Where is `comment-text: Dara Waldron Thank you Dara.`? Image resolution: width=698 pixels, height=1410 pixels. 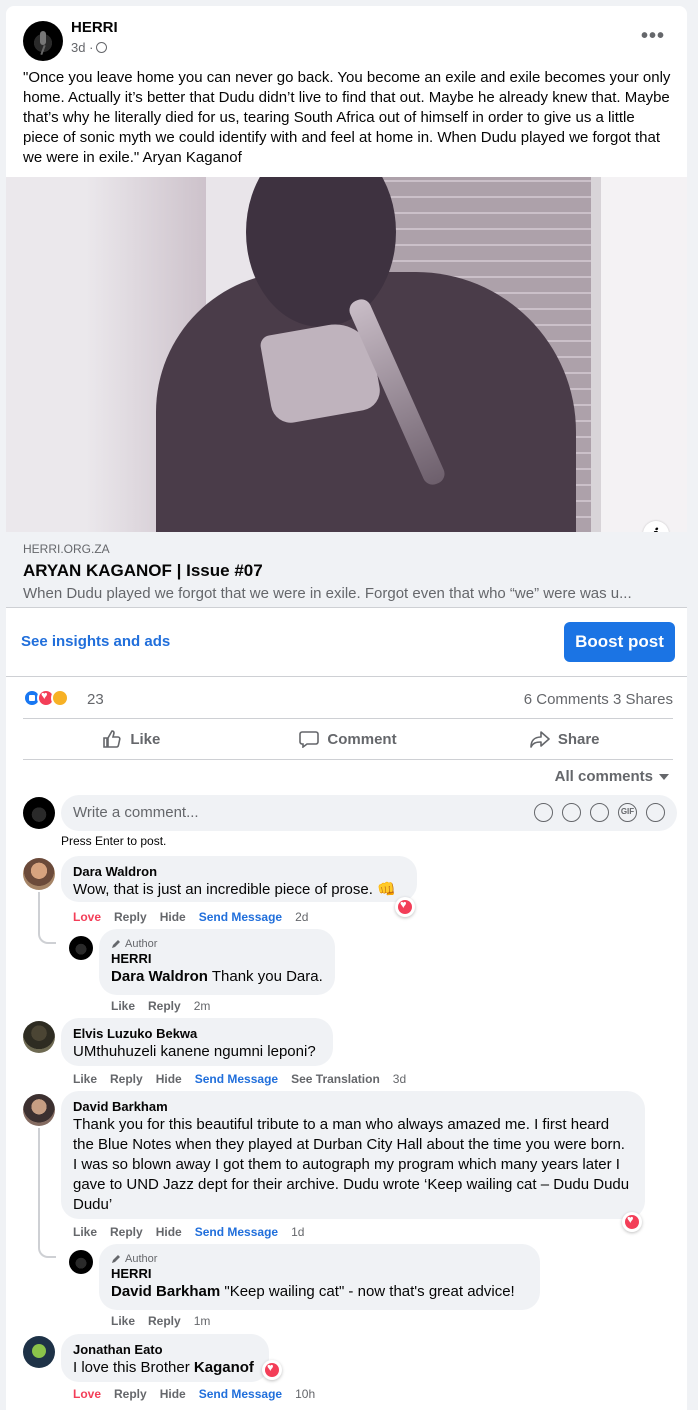
comment-text: Dara Waldron Thank you Dara. is located at coordinates (217, 977).